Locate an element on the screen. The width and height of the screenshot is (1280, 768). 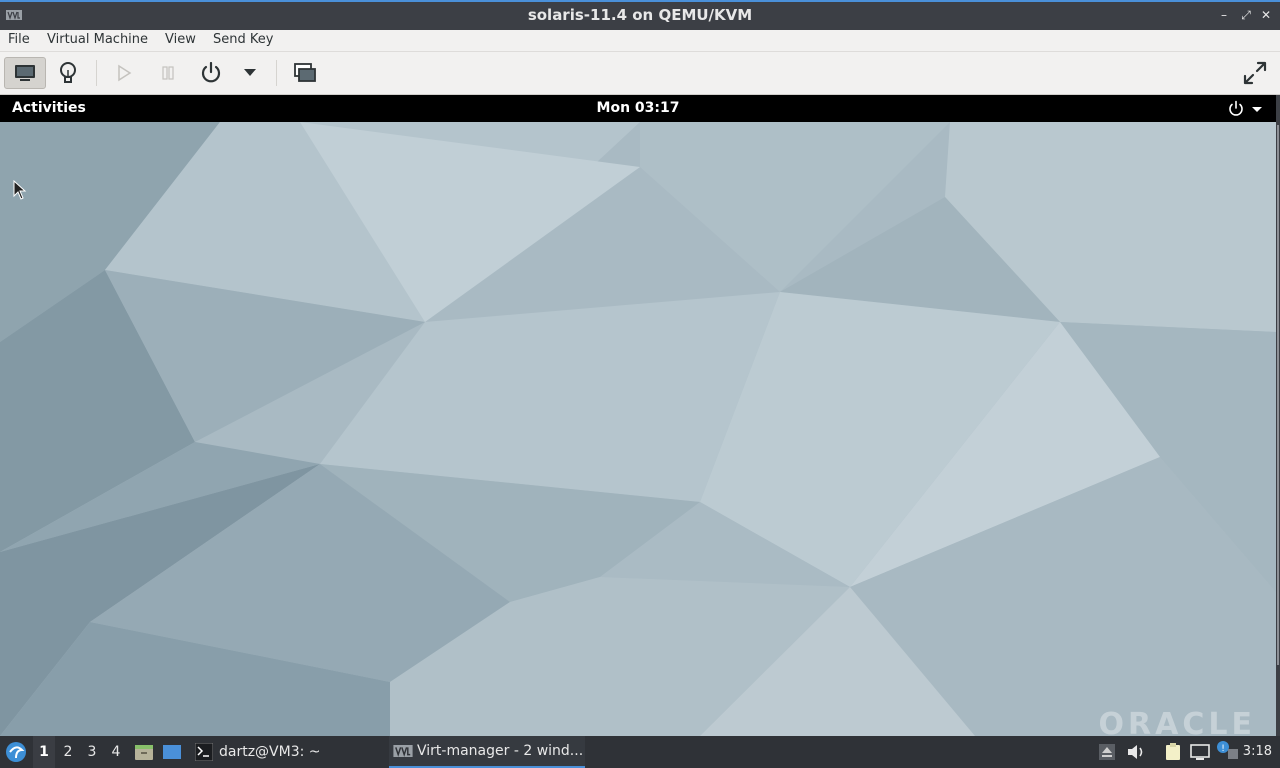
pause-icon is located at coordinates (168, 73).